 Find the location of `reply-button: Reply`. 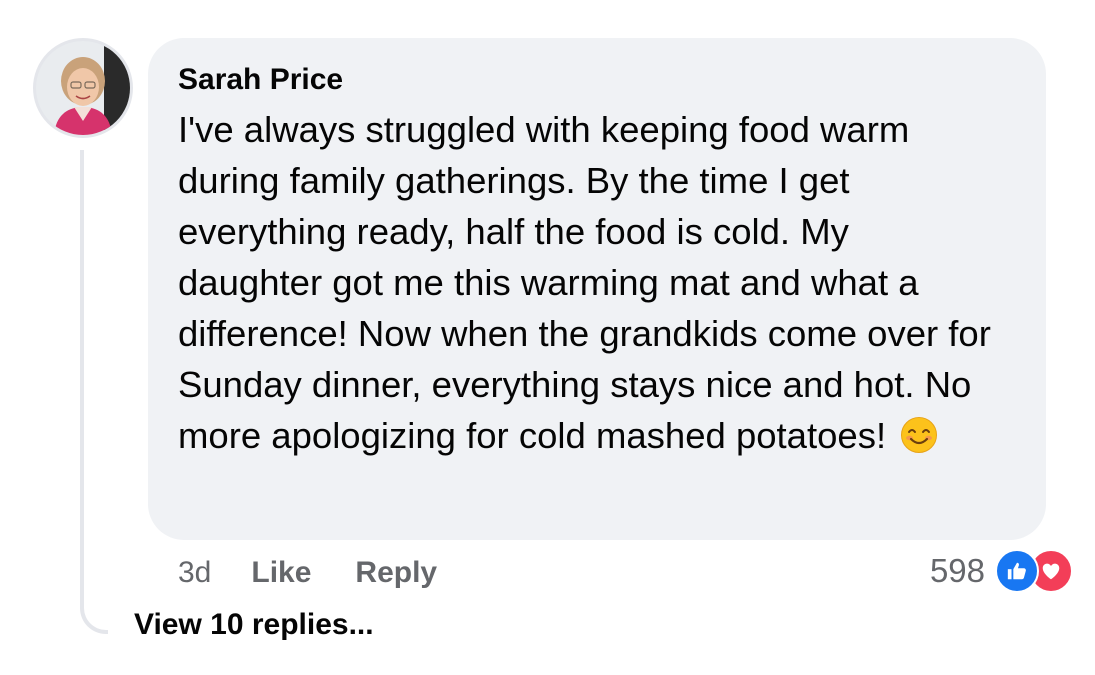

reply-button: Reply is located at coordinates (396, 573).